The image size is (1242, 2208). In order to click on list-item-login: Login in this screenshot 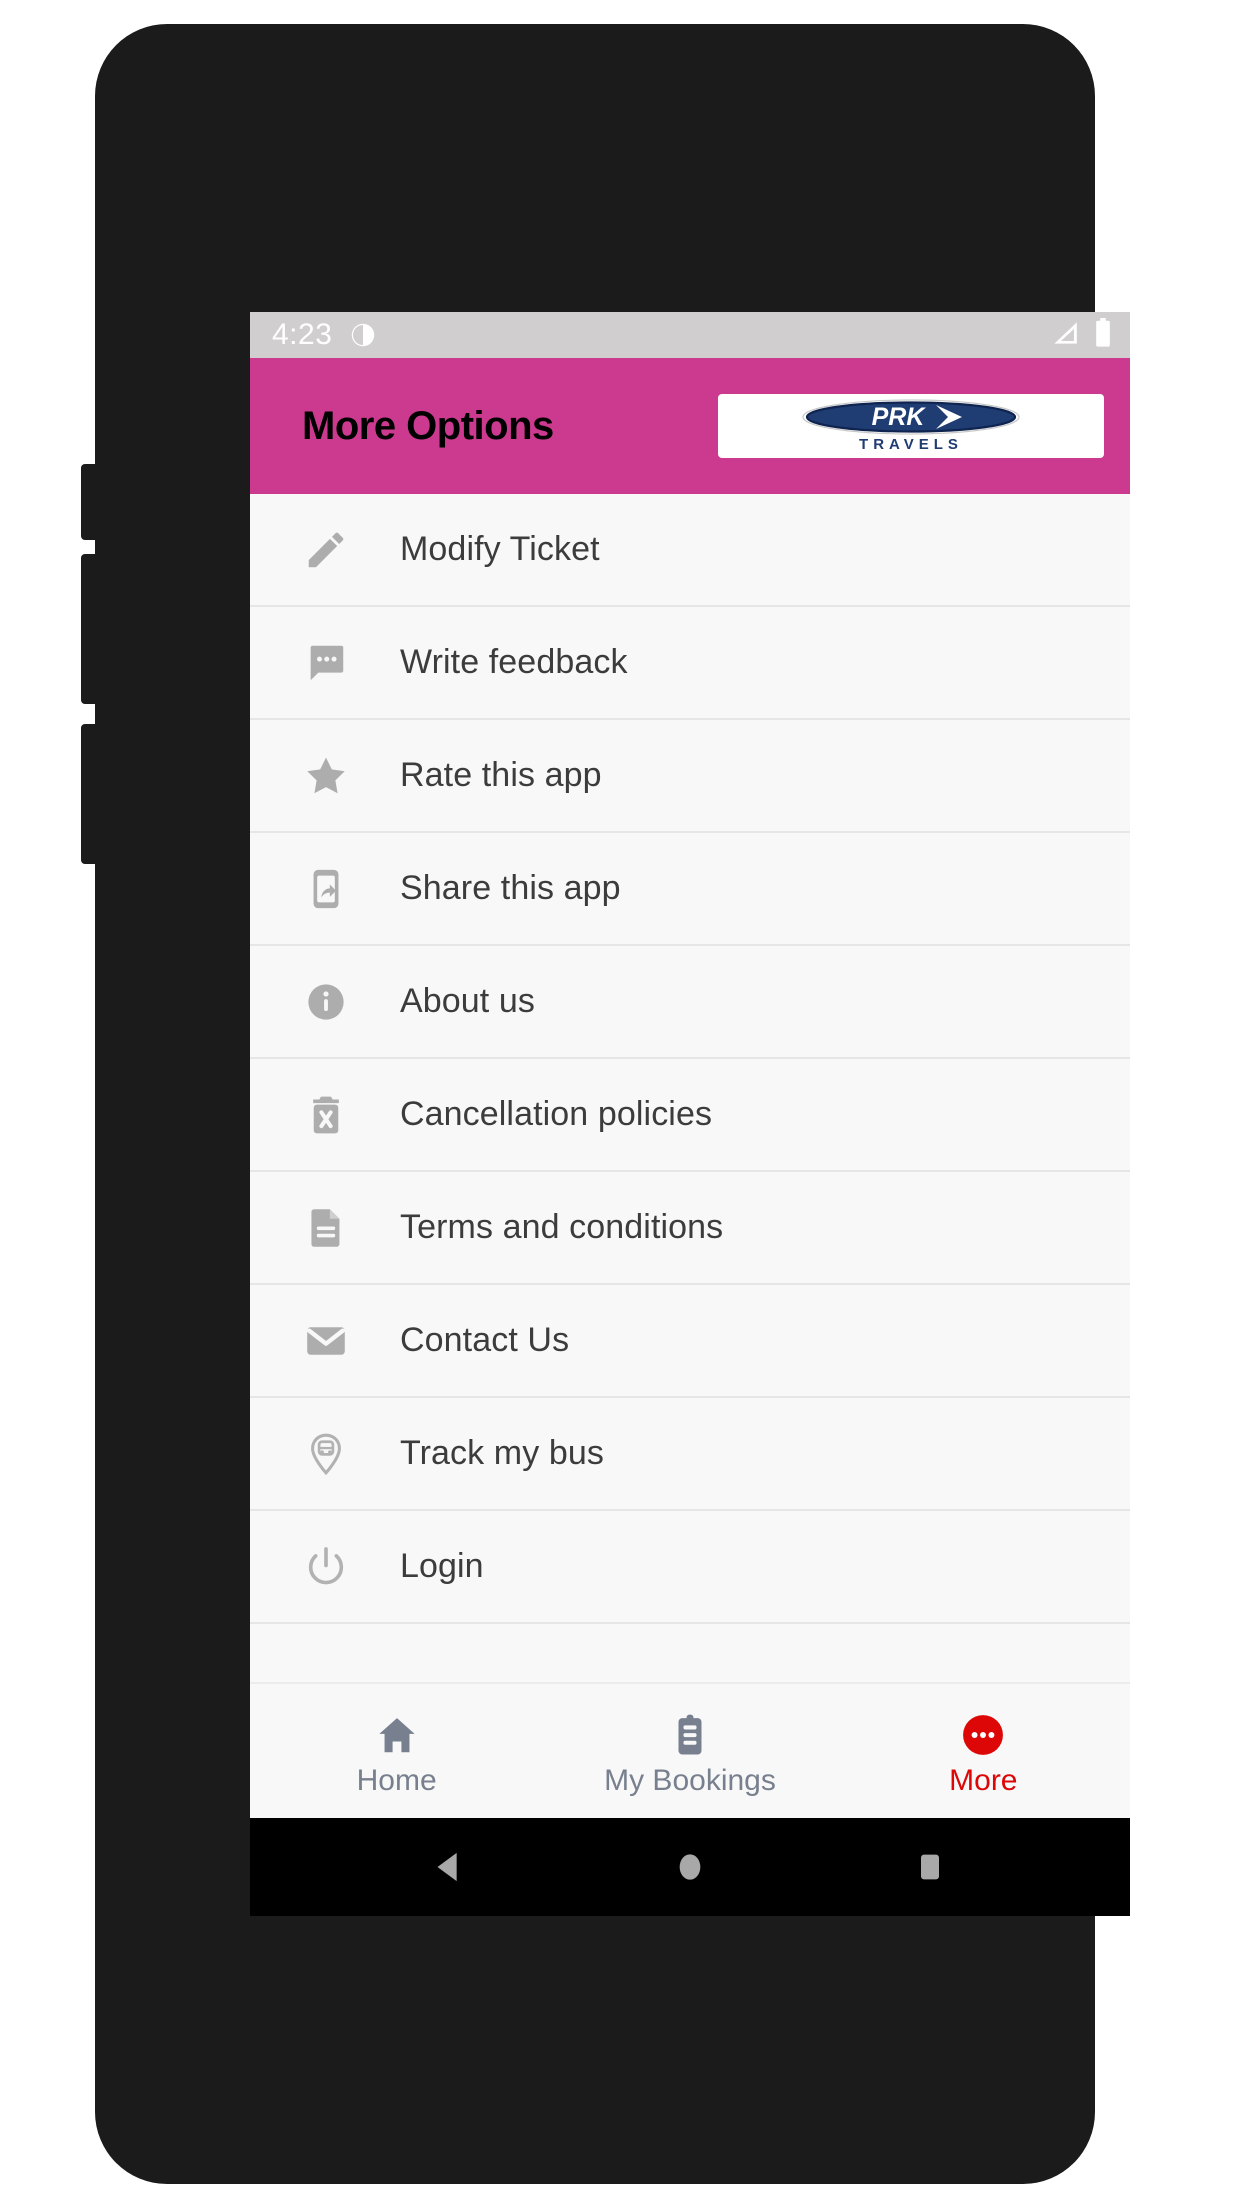, I will do `click(690, 1567)`.